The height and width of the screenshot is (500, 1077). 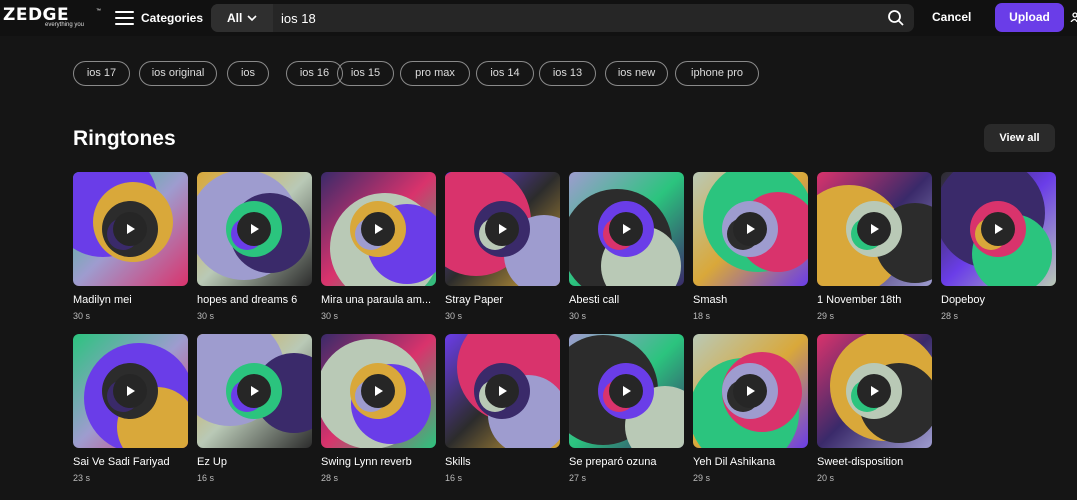 I want to click on ringtone-card: Sweet-disposition 20 s, so click(x=874, y=411).